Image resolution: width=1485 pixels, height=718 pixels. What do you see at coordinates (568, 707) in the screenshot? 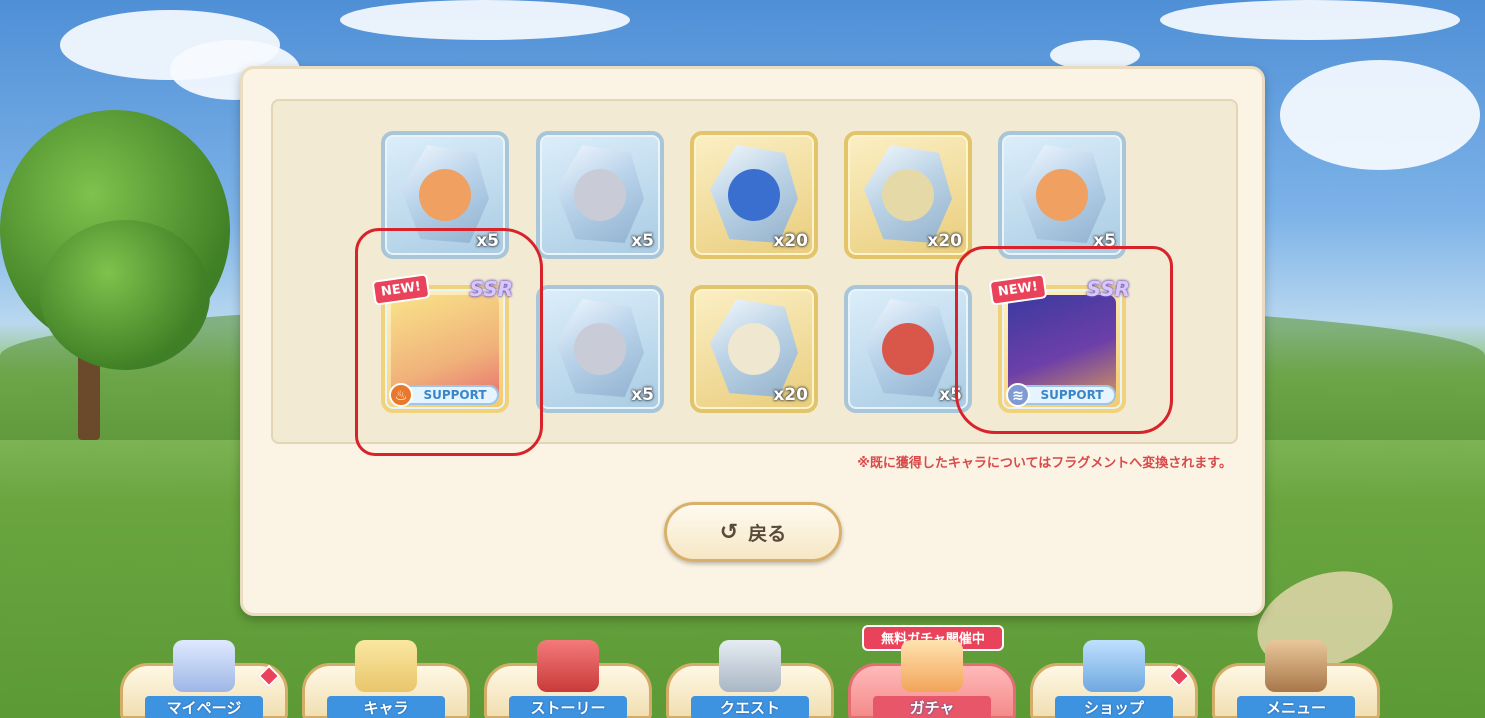
I see `nav-label: ストーリー` at bounding box center [568, 707].